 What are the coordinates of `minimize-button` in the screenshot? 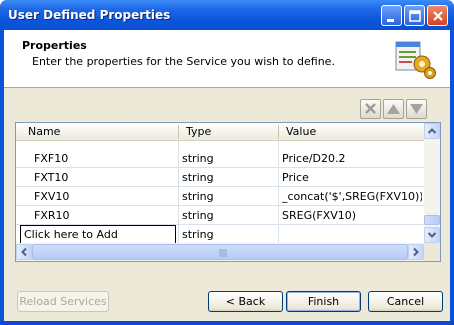 It's located at (391, 15).